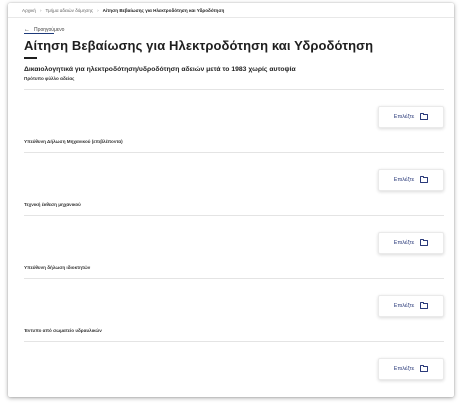  What do you see at coordinates (73, 141) in the screenshot?
I see `document-label: Υπεύθυνη Δήλωση Μηχανικού (επιβλέποντα)` at bounding box center [73, 141].